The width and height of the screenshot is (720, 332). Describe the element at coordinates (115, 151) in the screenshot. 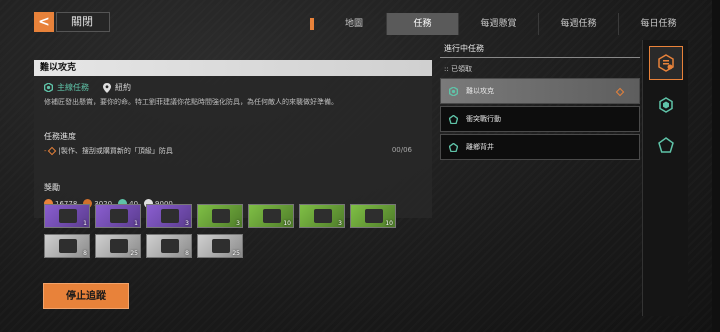

I see `objective-text: |製作、搜刮或購買新的「頂級」防具` at that location.